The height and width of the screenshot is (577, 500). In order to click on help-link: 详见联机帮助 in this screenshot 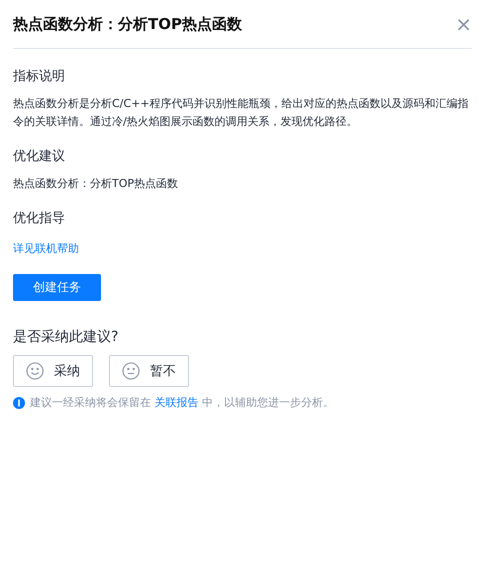, I will do `click(46, 249)`.